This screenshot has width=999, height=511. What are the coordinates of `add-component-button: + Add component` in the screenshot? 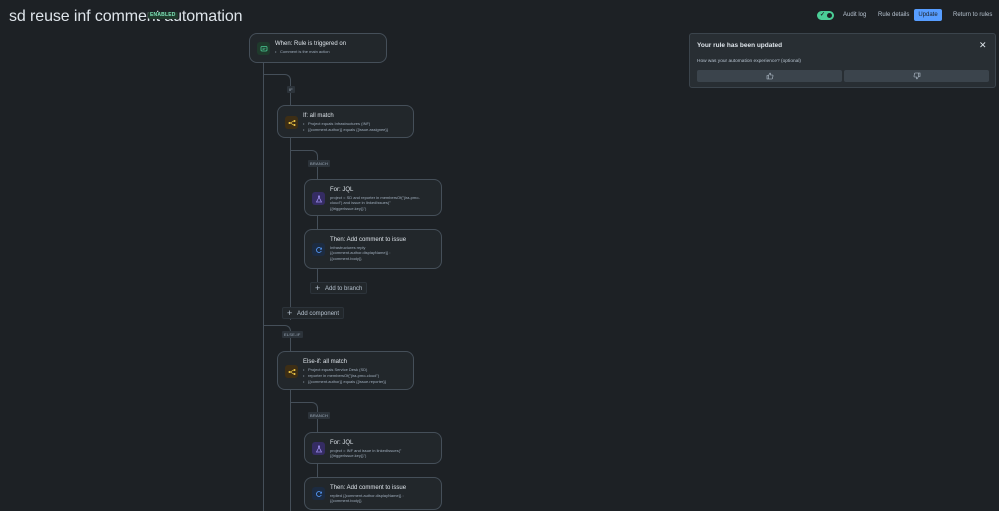 It's located at (313, 313).